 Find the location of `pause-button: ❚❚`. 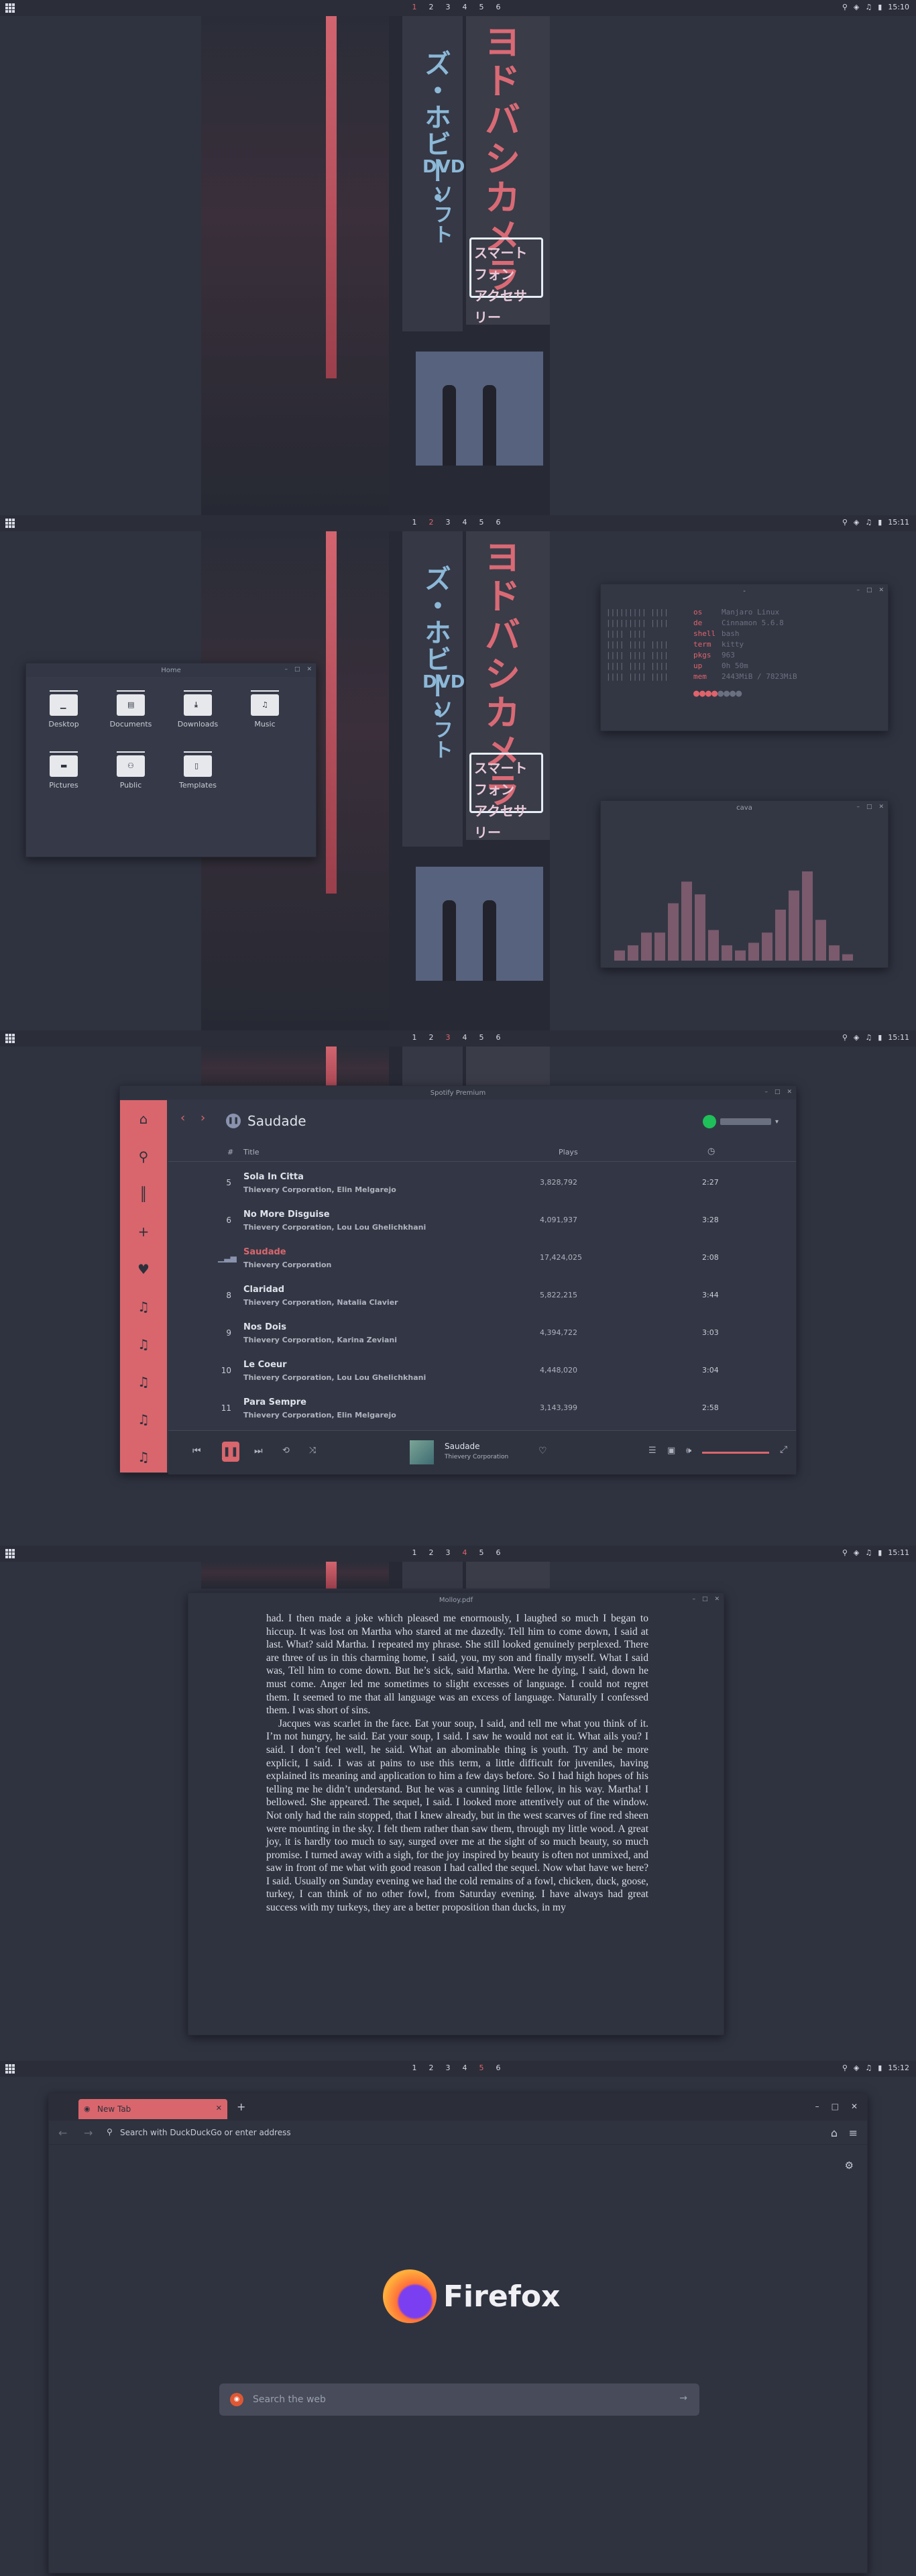

pause-button: ❚❚ is located at coordinates (230, 1452).